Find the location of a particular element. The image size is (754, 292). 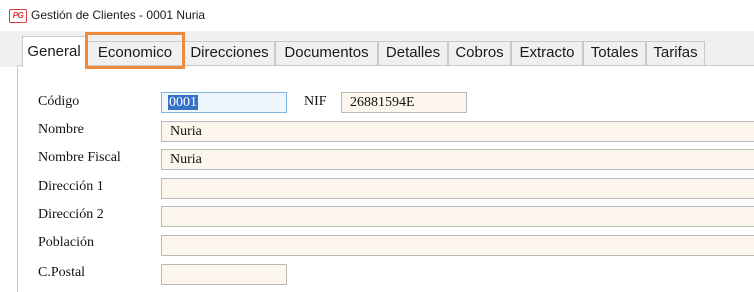

tab-extracto: Extracto is located at coordinates (547, 53).